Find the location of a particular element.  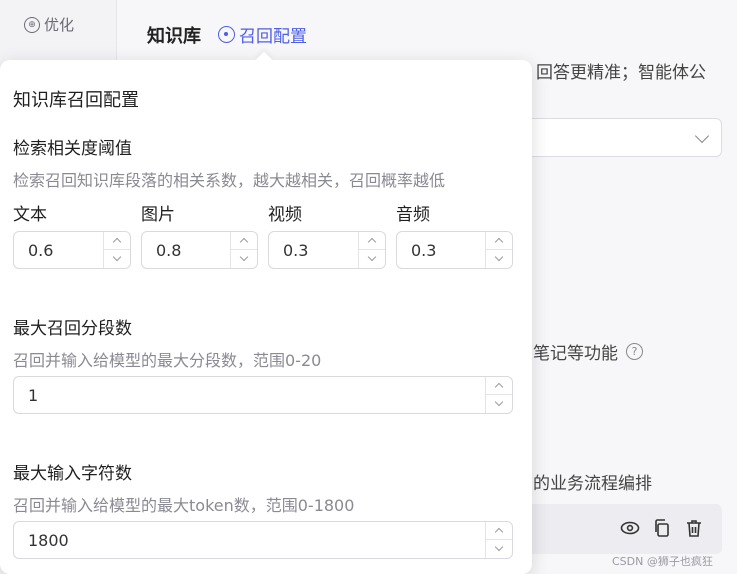

relevance-threshold-description: 检索召回知识库段落的相关系数，越大越相关，召回概率越低 is located at coordinates (229, 180).